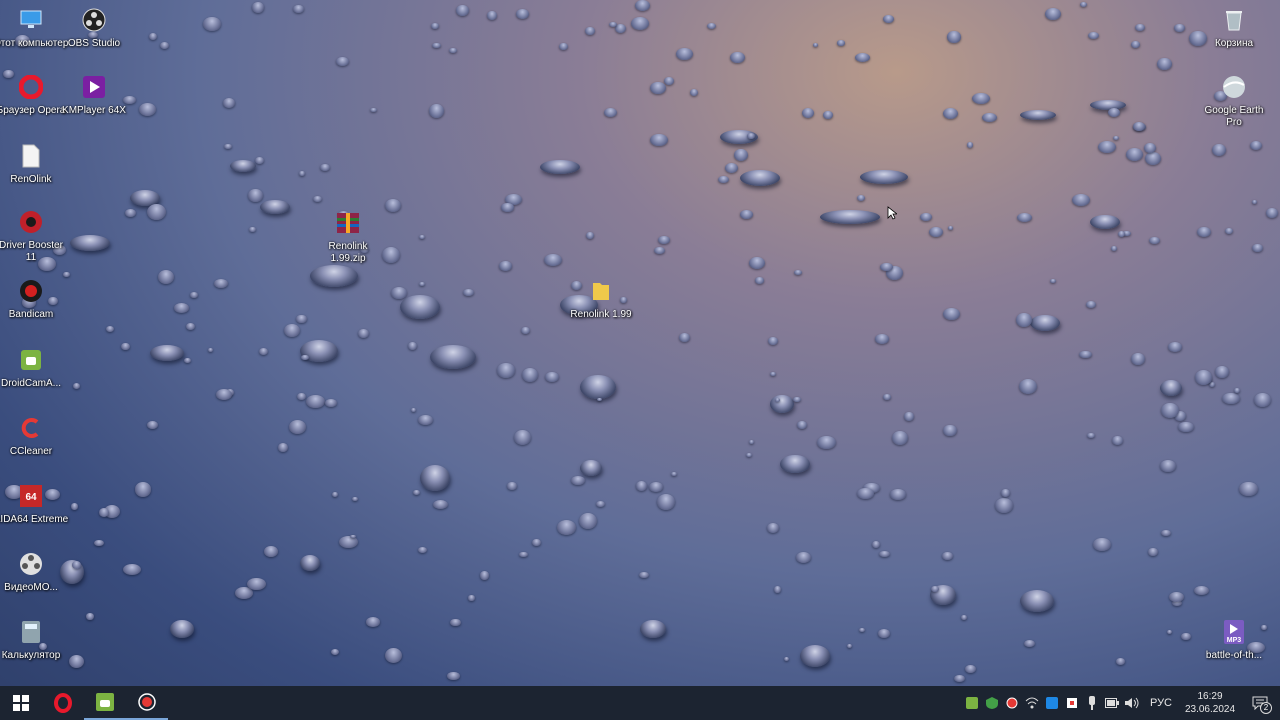 This screenshot has height=720, width=1280. Describe the element at coordinates (1234, 100) in the screenshot. I see `desktop-icon-google-earth: Google Earth Pro` at that location.